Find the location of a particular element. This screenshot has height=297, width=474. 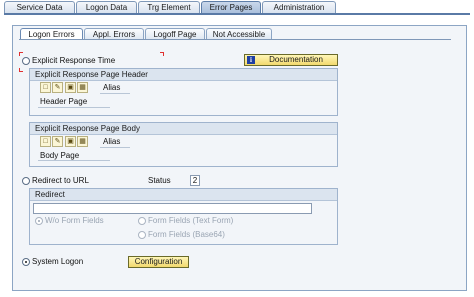

wo-form-fields-radio is located at coordinates (39, 221).